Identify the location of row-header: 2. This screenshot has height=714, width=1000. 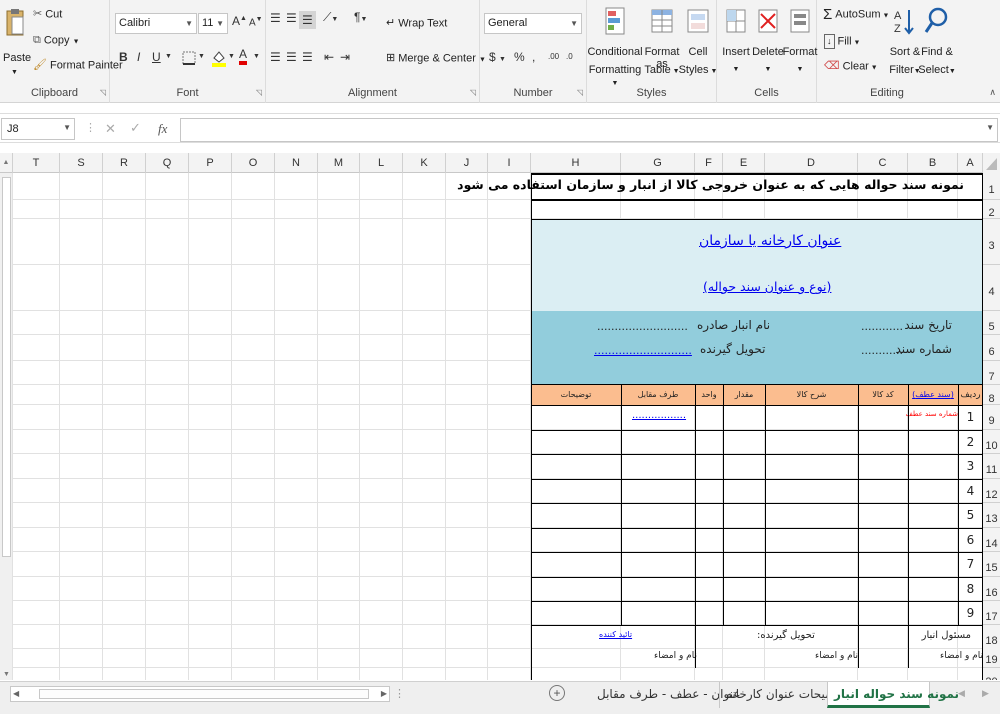
(991, 209).